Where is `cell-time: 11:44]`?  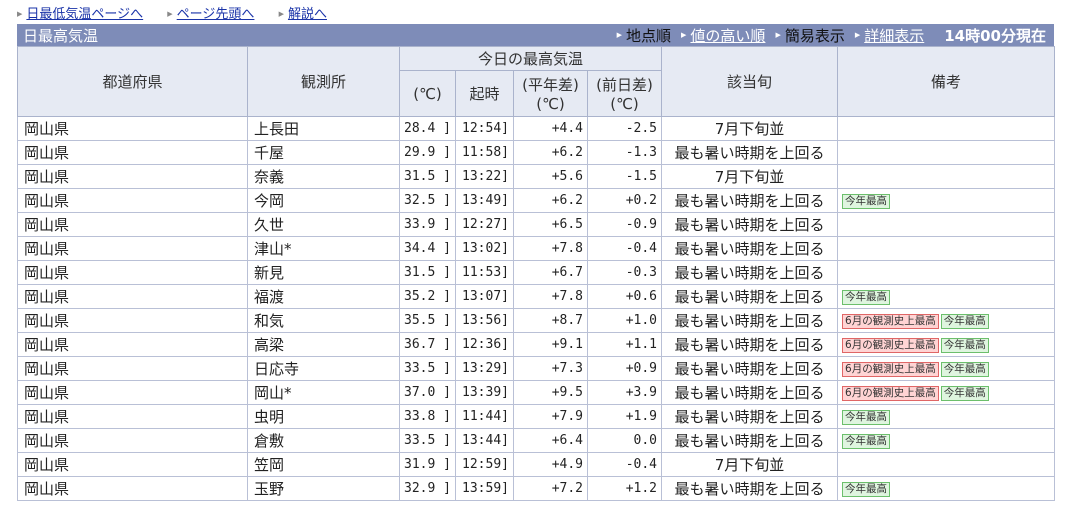
cell-time: 11:44] is located at coordinates (484, 416).